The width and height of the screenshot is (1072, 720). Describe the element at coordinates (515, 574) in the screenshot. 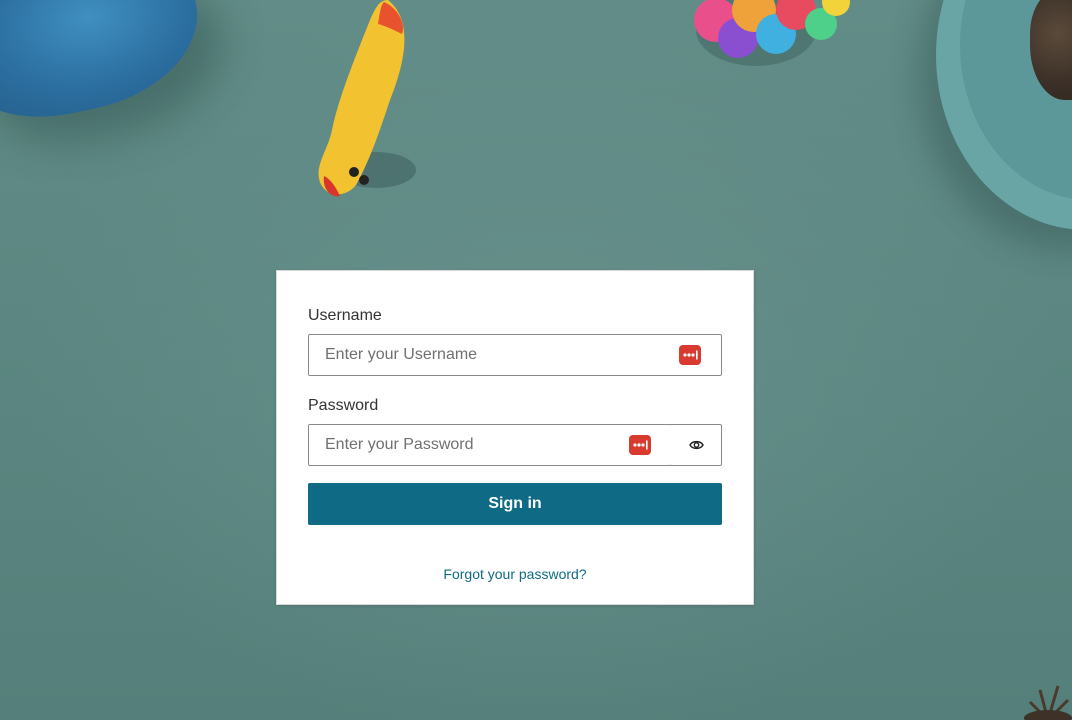

I see `forgot-password-link: Forgot your password?` at that location.